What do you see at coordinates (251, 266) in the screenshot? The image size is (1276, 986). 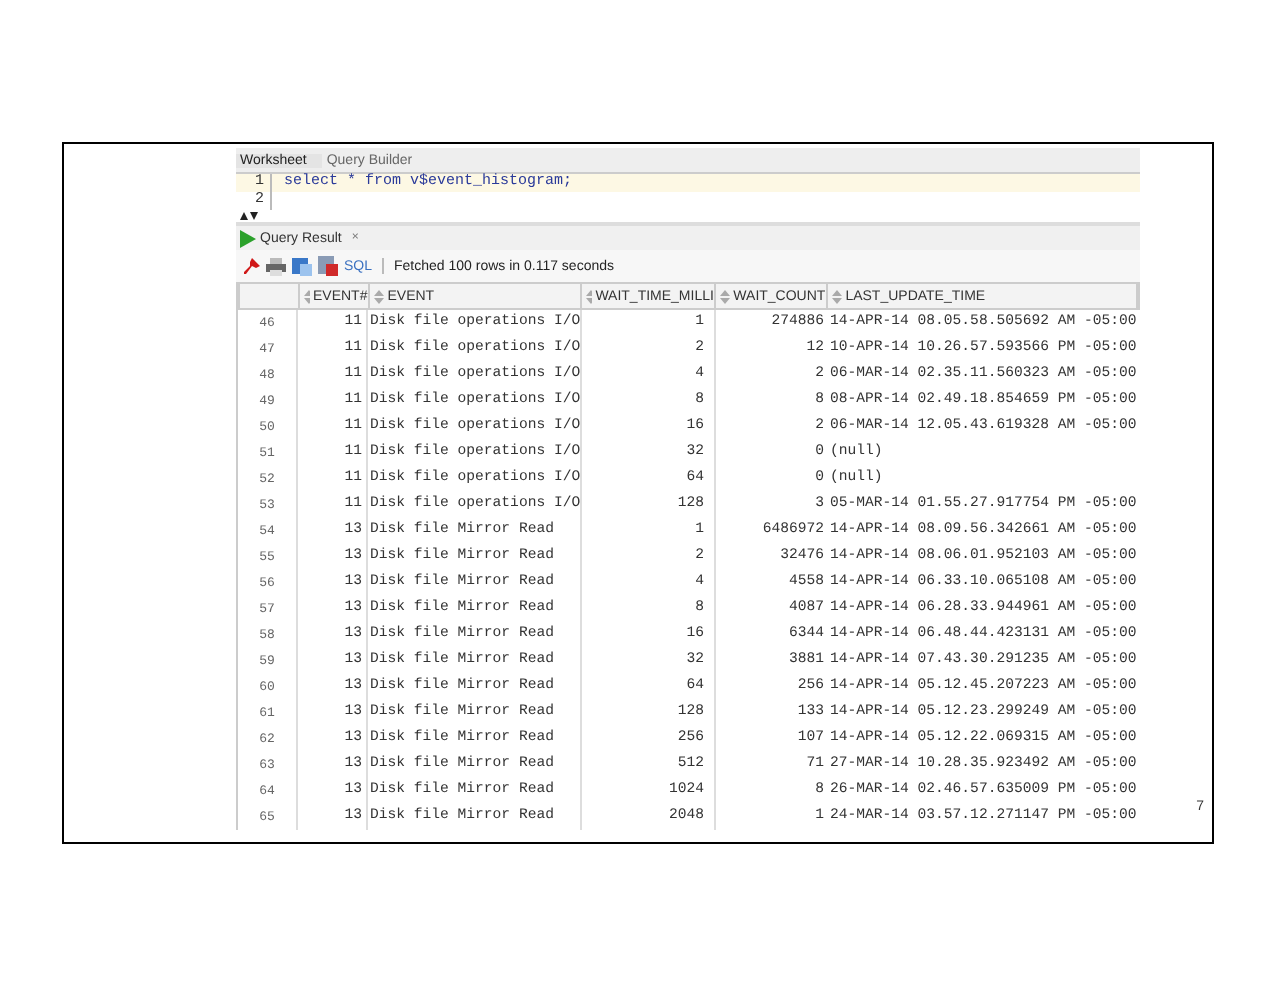 I see `pin-icon` at bounding box center [251, 266].